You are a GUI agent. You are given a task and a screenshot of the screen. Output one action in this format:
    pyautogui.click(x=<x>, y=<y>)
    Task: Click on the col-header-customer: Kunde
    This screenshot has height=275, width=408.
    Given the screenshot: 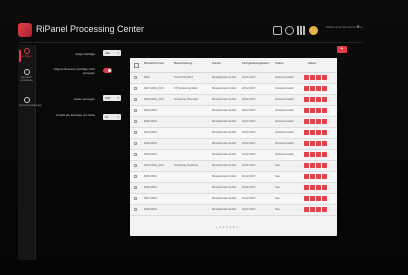 What is the action you would take?
    pyautogui.click(x=216, y=63)
    